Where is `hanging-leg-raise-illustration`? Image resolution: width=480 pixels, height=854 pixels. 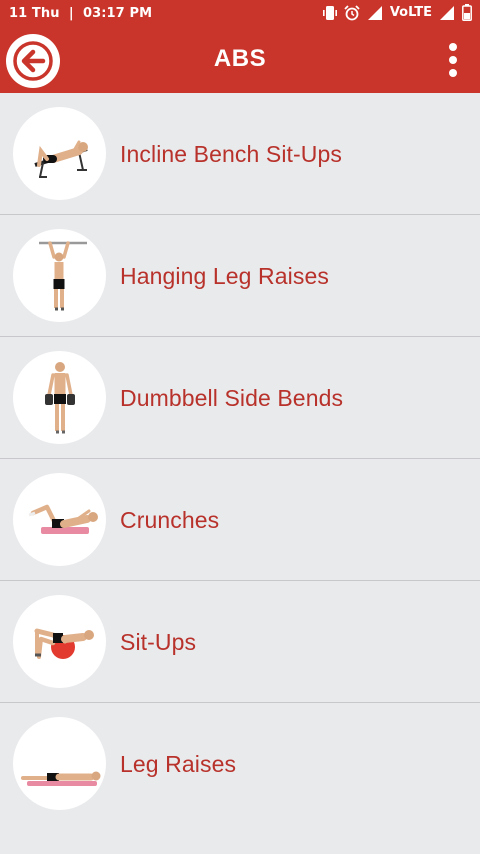
hanging-leg-raise-illustration is located at coordinates (63, 276).